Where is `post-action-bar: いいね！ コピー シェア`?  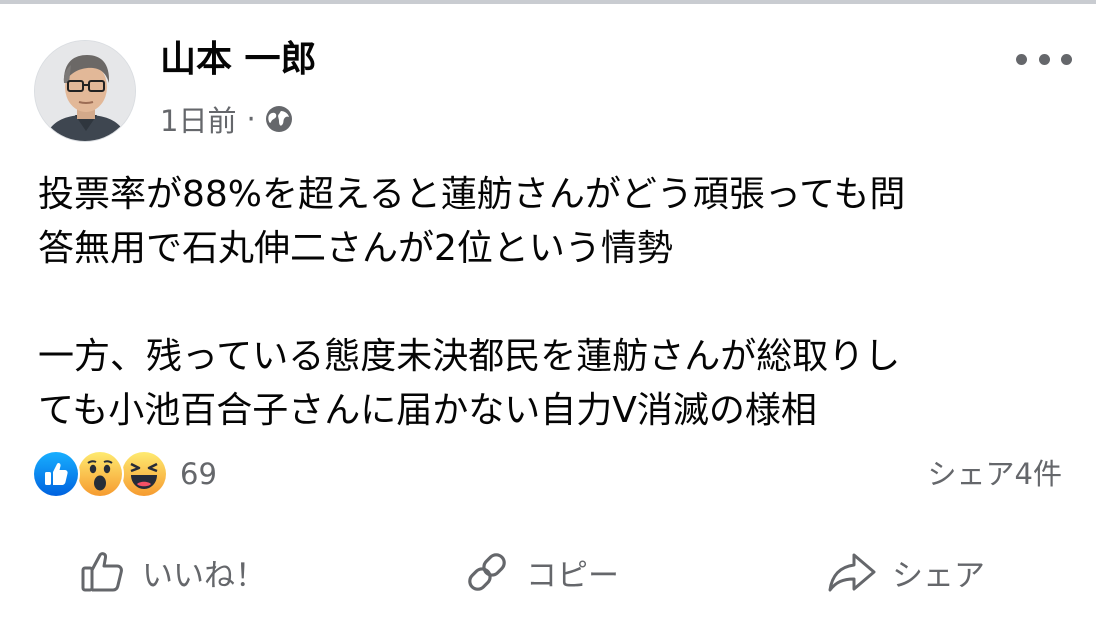
post-action-bar: いいね！ コピー シェア is located at coordinates (548, 572).